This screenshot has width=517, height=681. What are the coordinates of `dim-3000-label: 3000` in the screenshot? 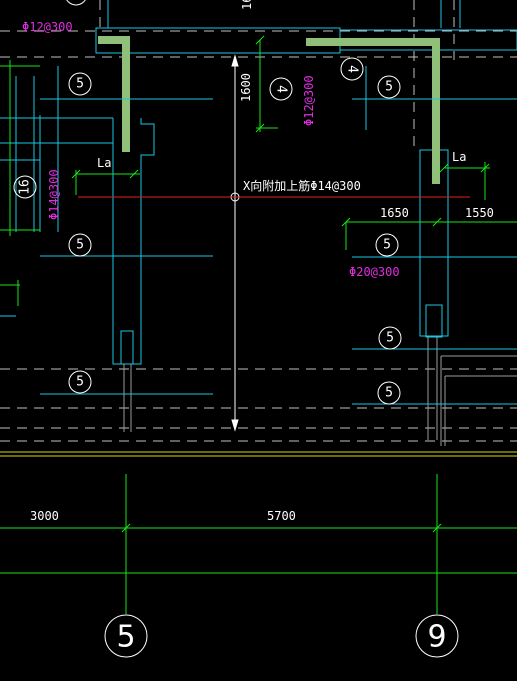 It's located at (44, 516).